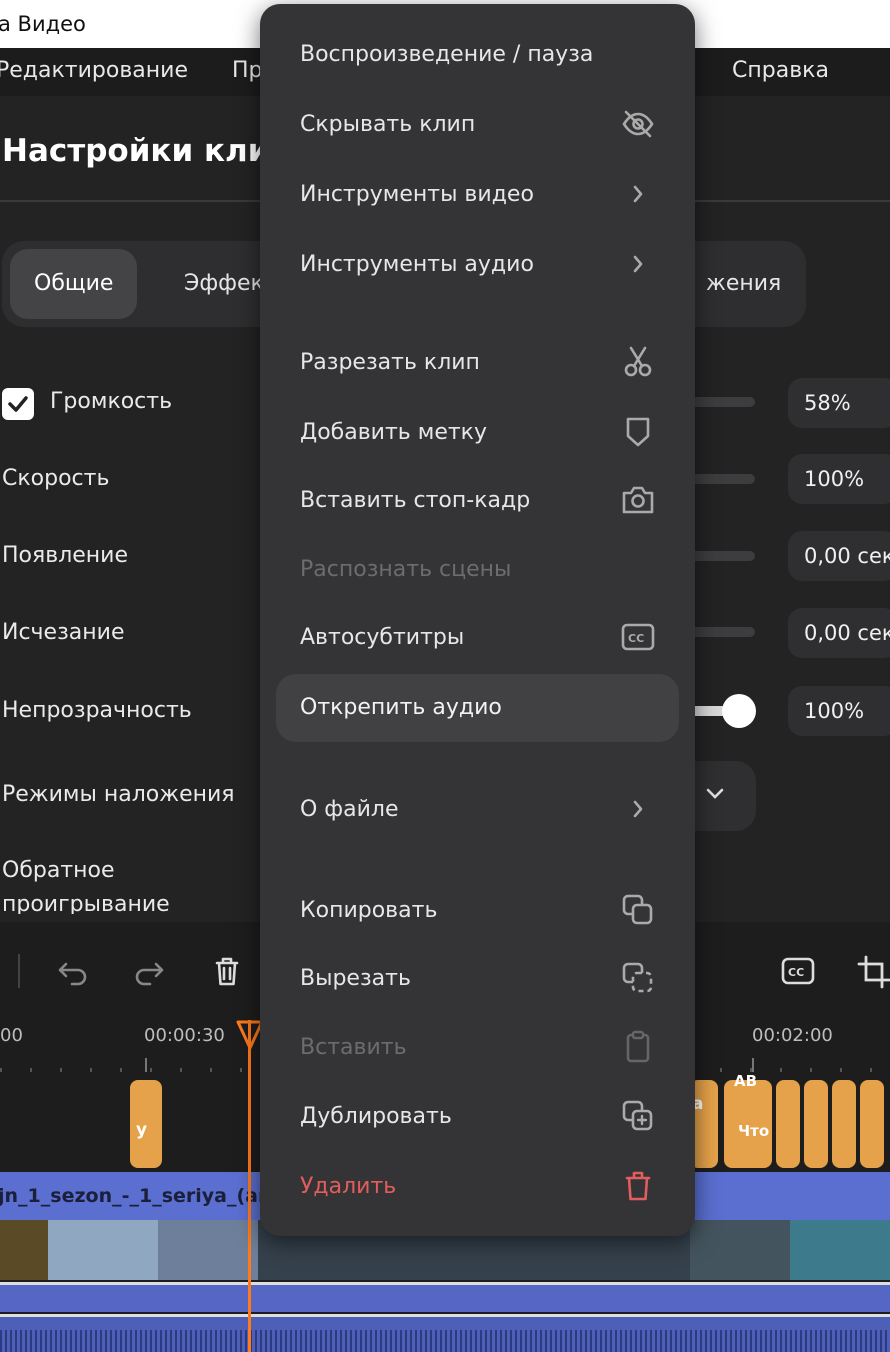 Image resolution: width=890 pixels, height=1352 pixels. I want to click on clipboard-icon, so click(638, 1046).